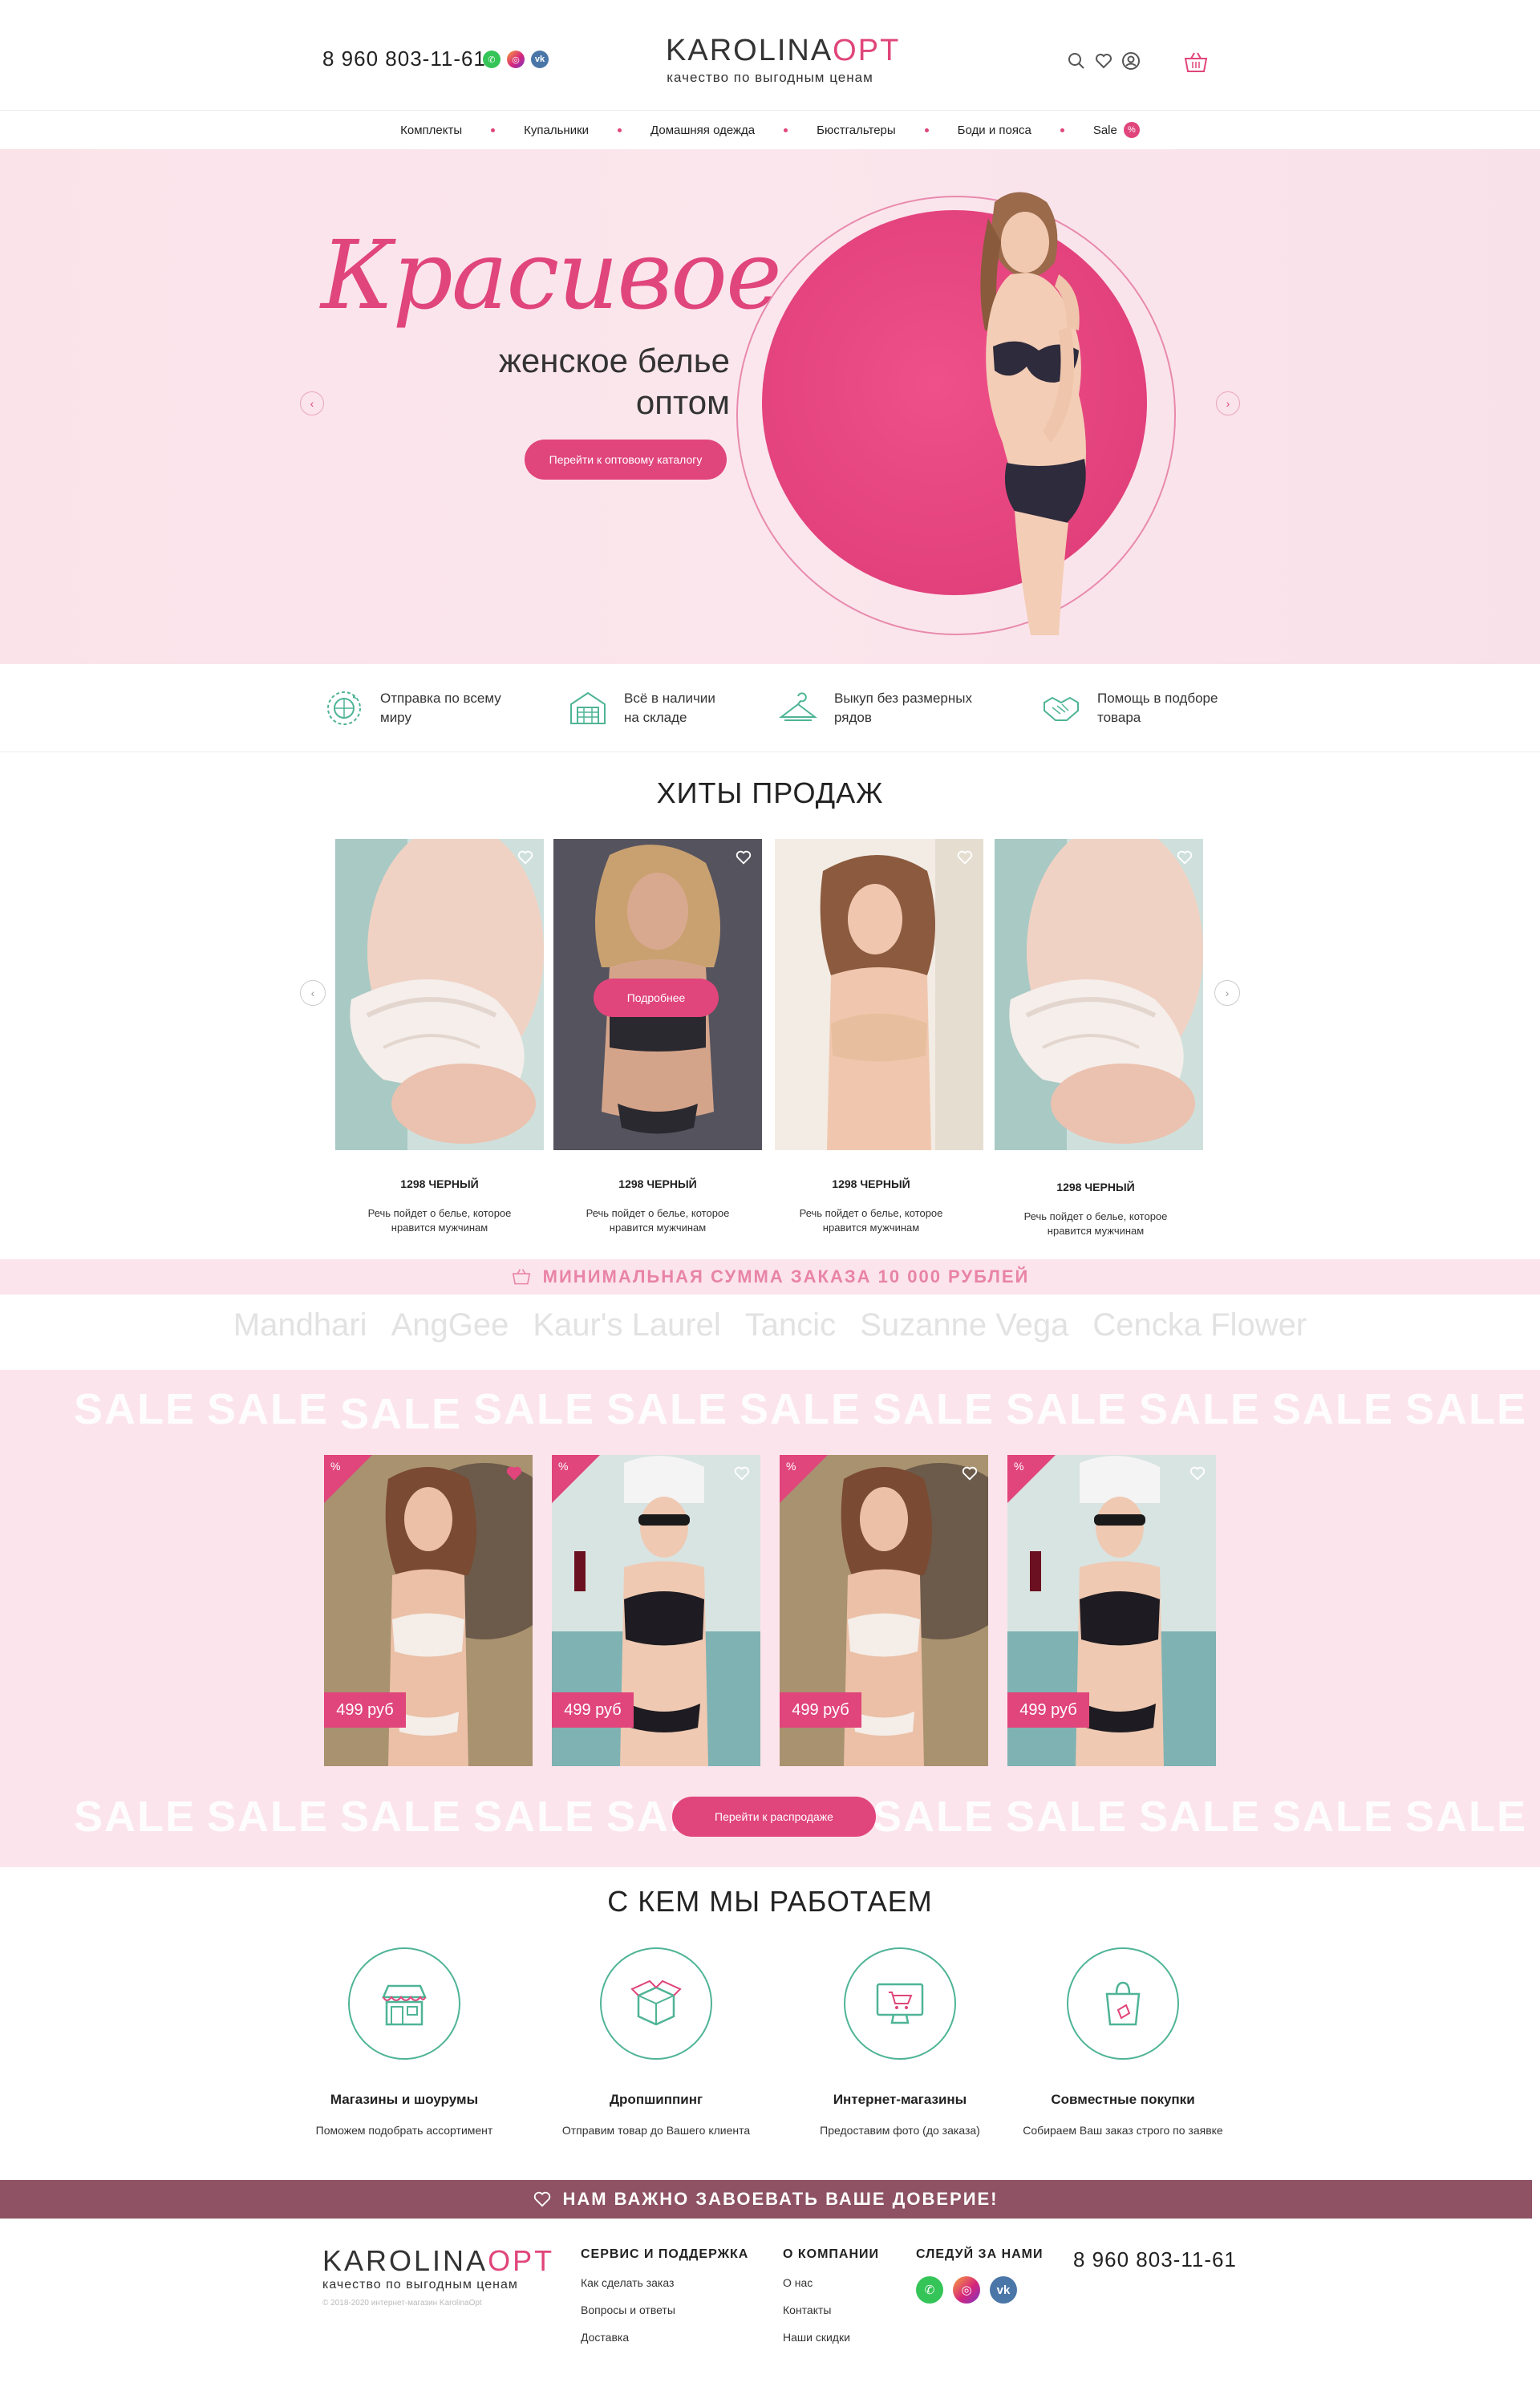 The height and width of the screenshot is (2407, 1540). I want to click on price-tag: 499 руб, so click(820, 1710).